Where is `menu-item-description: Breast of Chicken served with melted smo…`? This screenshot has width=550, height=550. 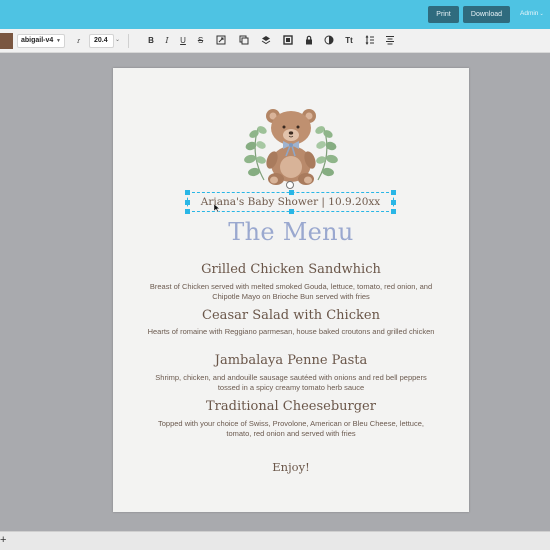 menu-item-description: Breast of Chicken served with melted smo… is located at coordinates (291, 291).